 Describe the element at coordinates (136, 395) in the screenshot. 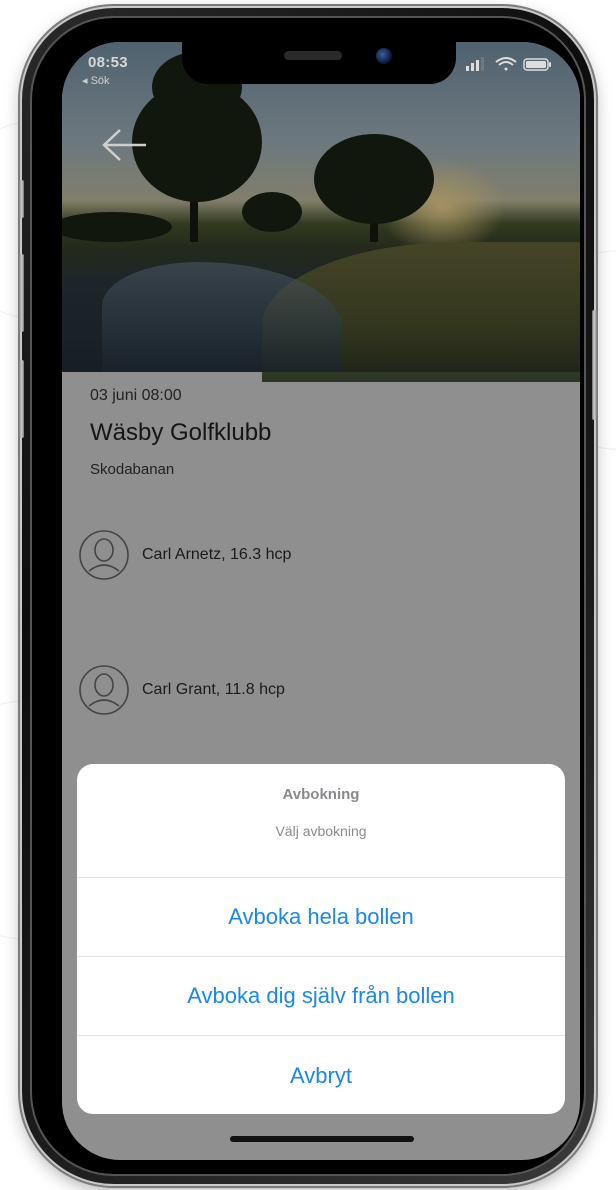

I see `booking-date: 03 juni 08:00` at that location.